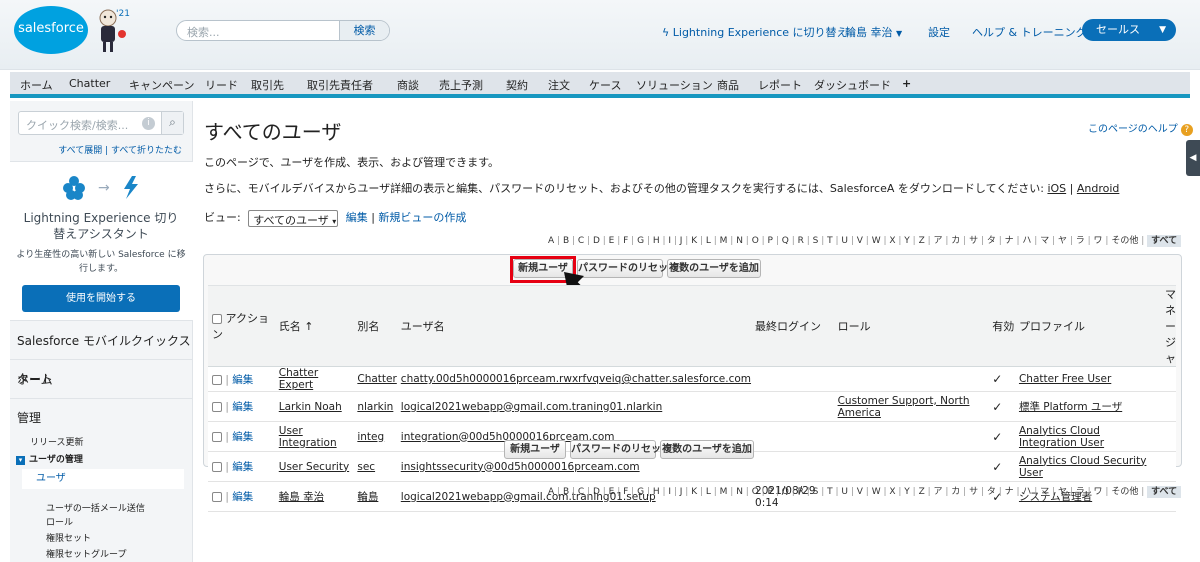 Image resolution: width=1200 pixels, height=562 pixels. I want to click on alpha-letter: O, so click(755, 492).